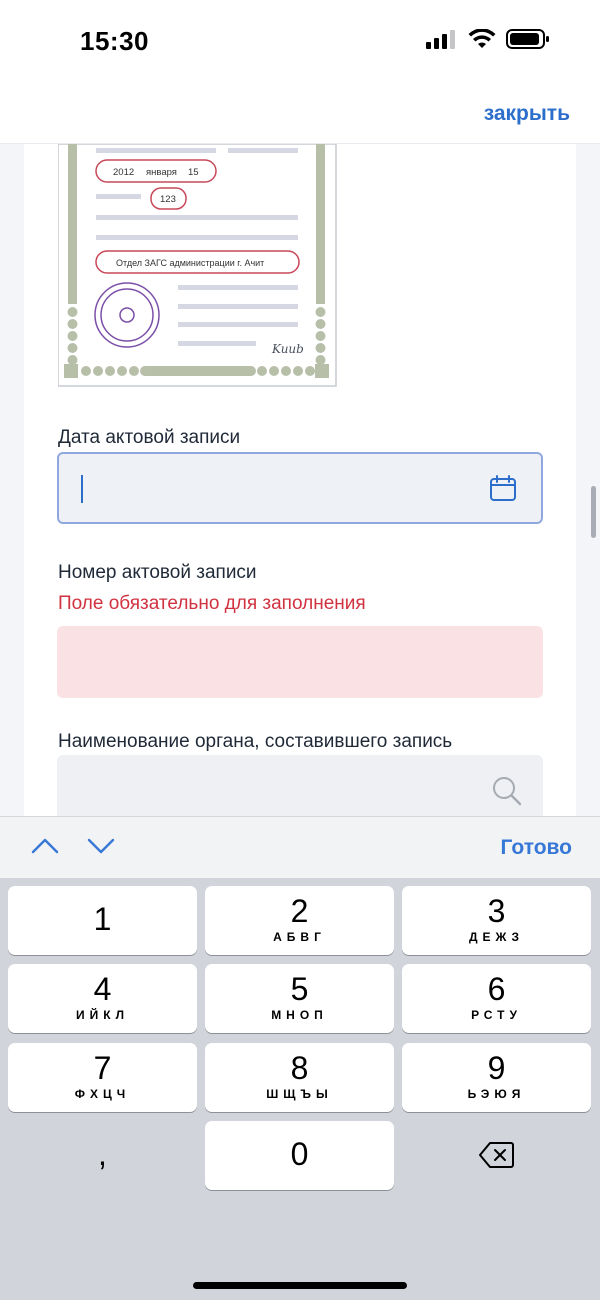 The width and height of the screenshot is (600, 1300). I want to click on backspace-icon, so click(496, 1155).